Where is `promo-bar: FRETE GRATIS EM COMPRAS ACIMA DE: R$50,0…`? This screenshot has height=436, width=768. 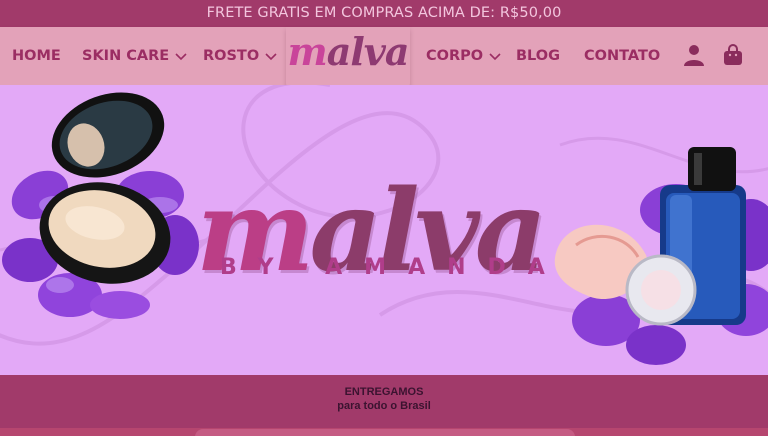
promo-bar: FRETE GRATIS EM COMPRAS ACIMA DE: R$50,0… is located at coordinates (384, 13).